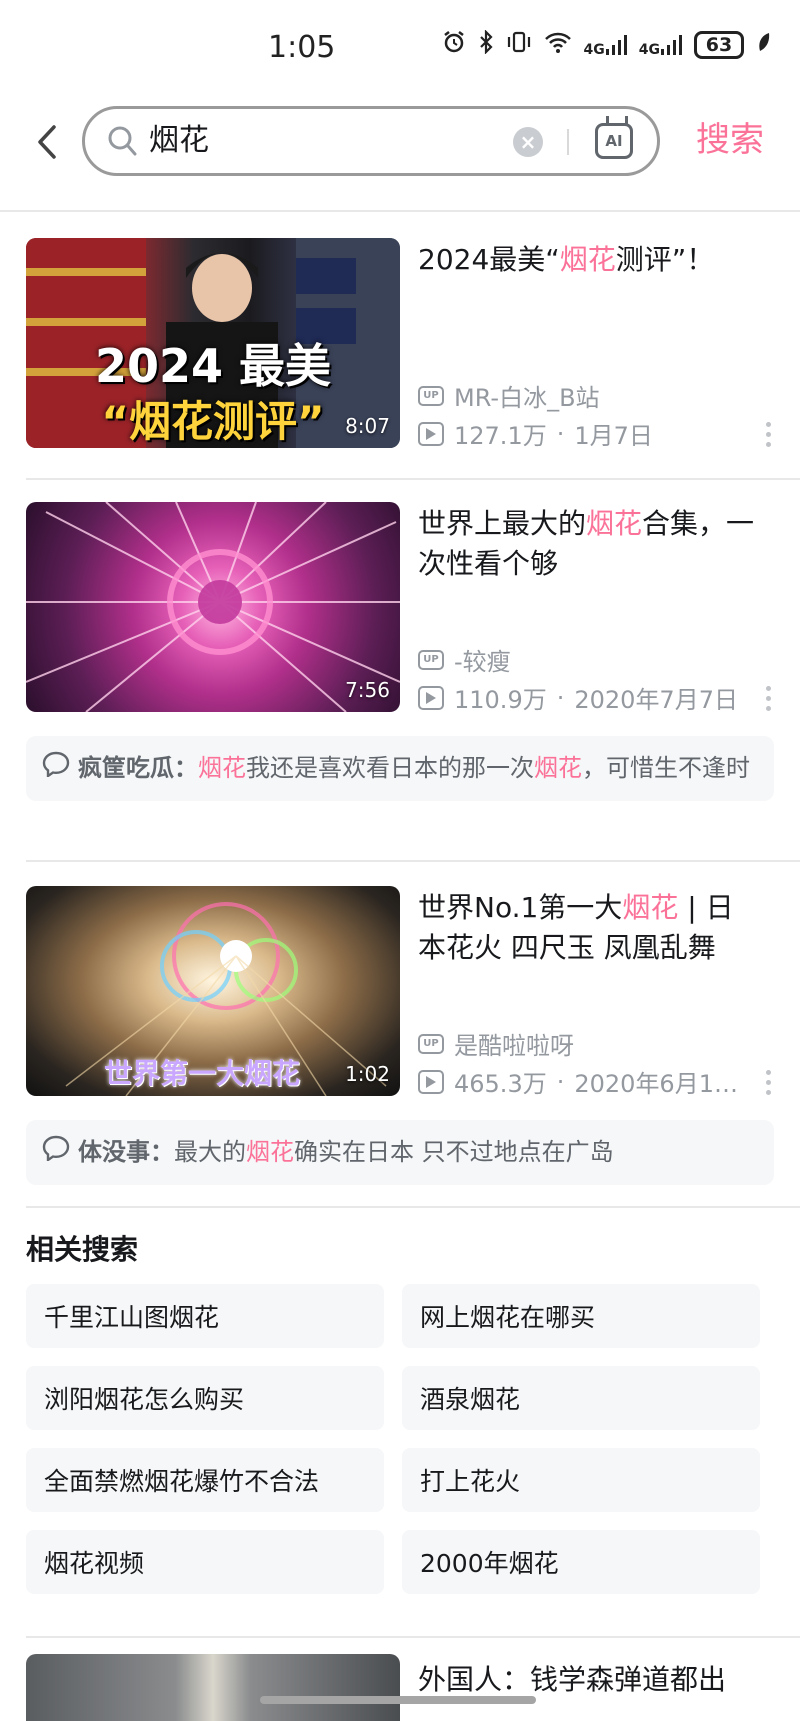 The image size is (800, 1721). I want to click on video-stats: 127.1万 · 1月7日, so click(535, 433).